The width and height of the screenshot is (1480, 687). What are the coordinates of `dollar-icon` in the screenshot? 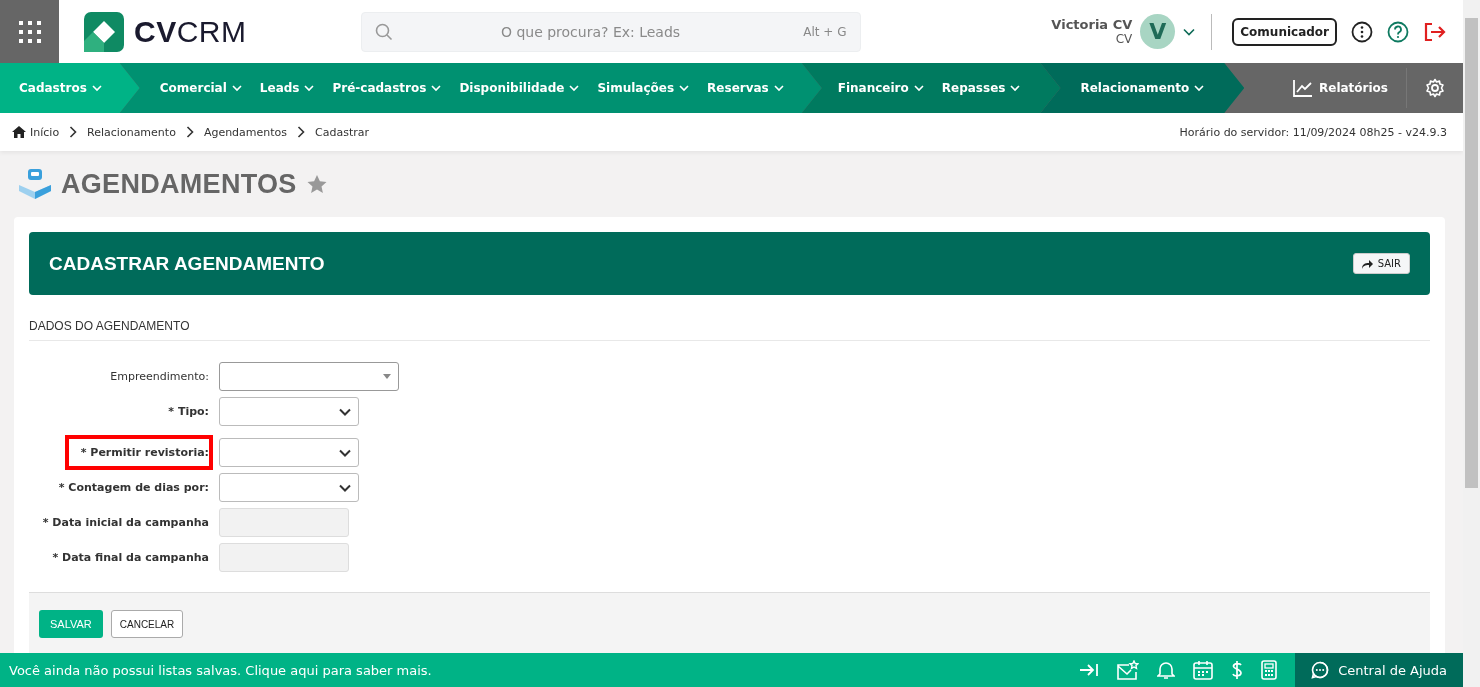 It's located at (1237, 670).